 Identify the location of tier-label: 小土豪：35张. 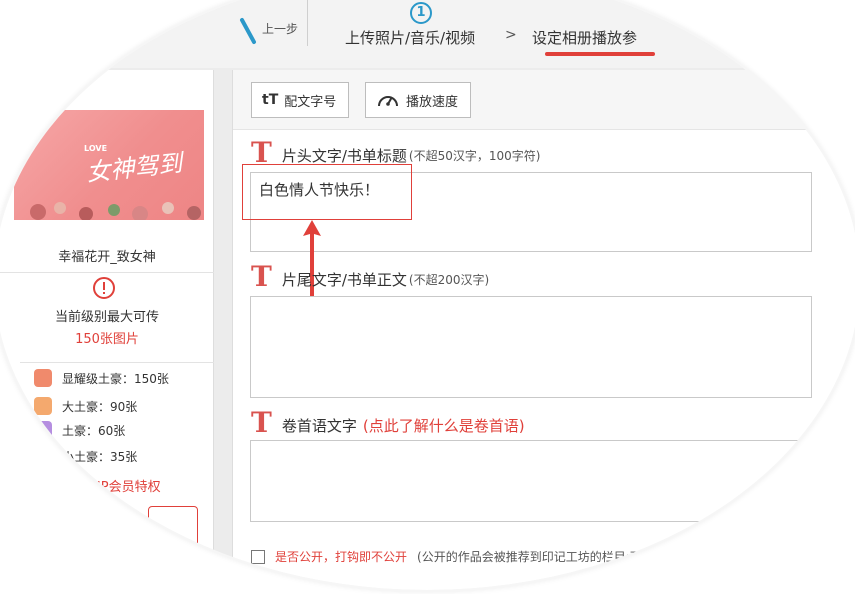
(100, 456).